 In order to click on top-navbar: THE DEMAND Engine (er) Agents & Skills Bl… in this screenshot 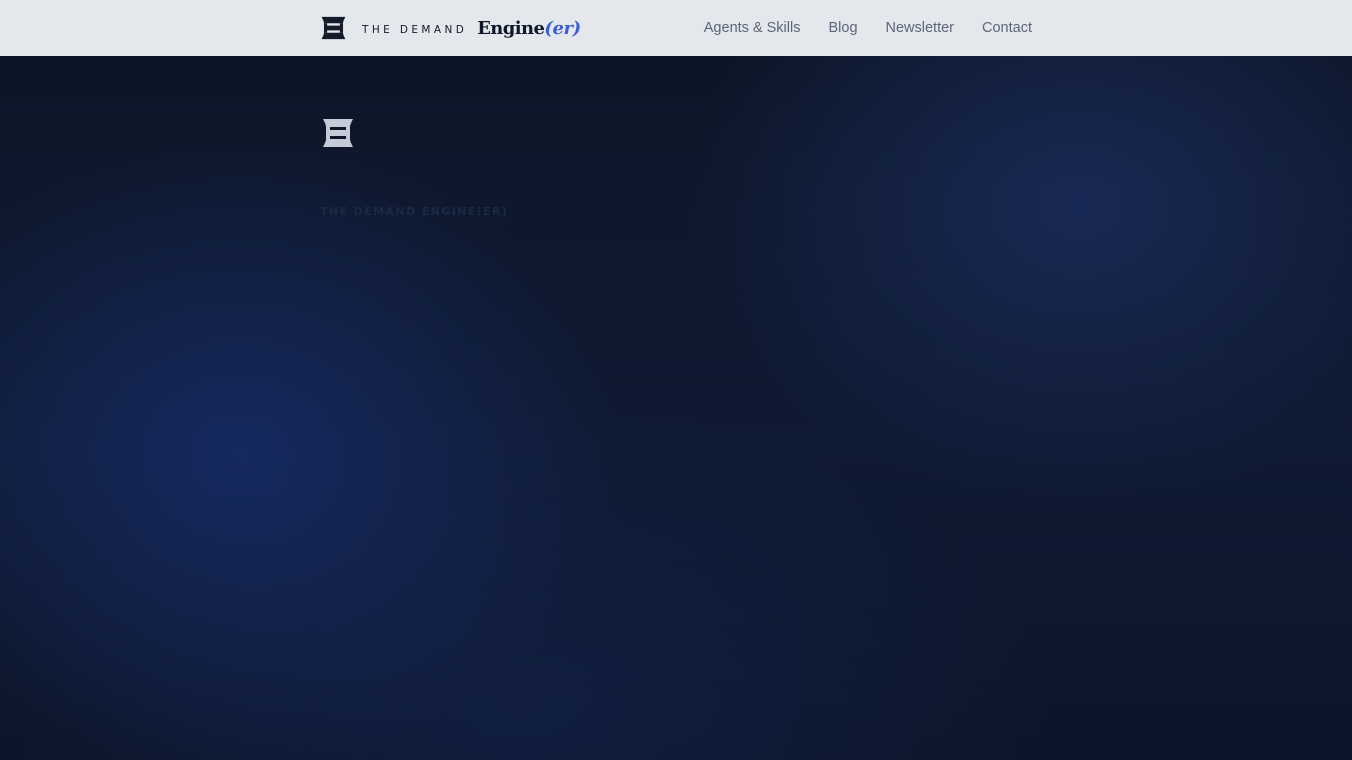, I will do `click(676, 28)`.